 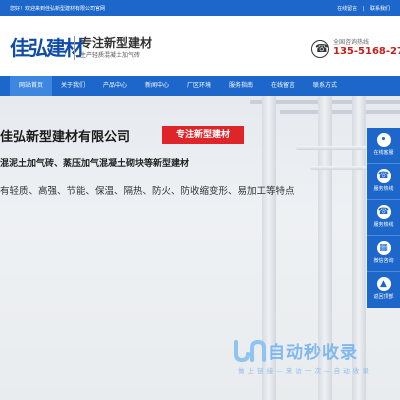 I want to click on logo-text: 佳弘建材, so click(x=47, y=48).